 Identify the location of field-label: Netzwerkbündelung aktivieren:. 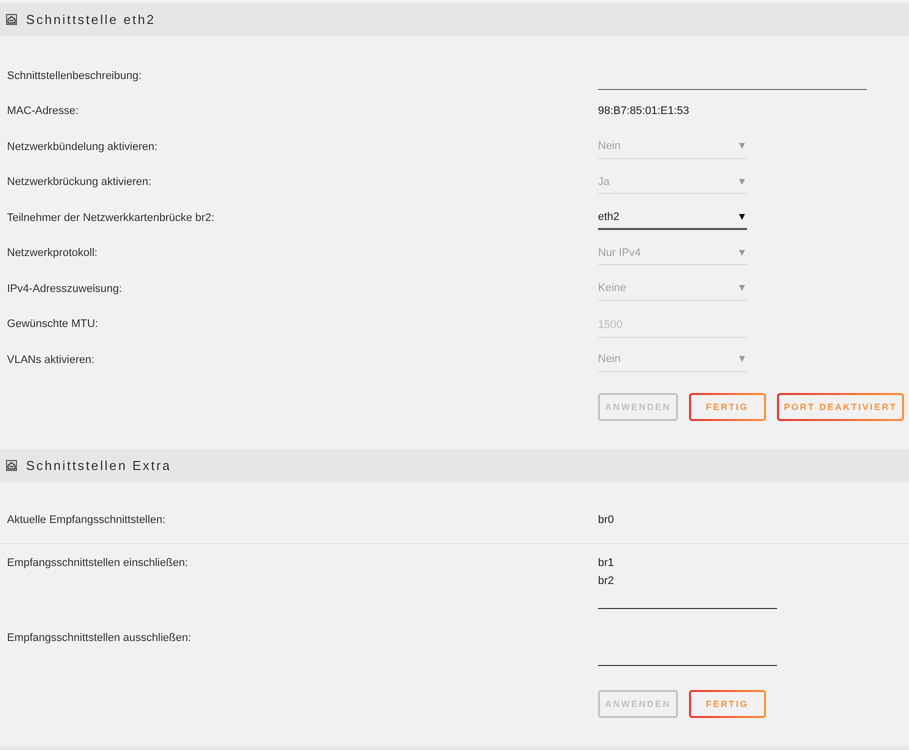
(82, 147).